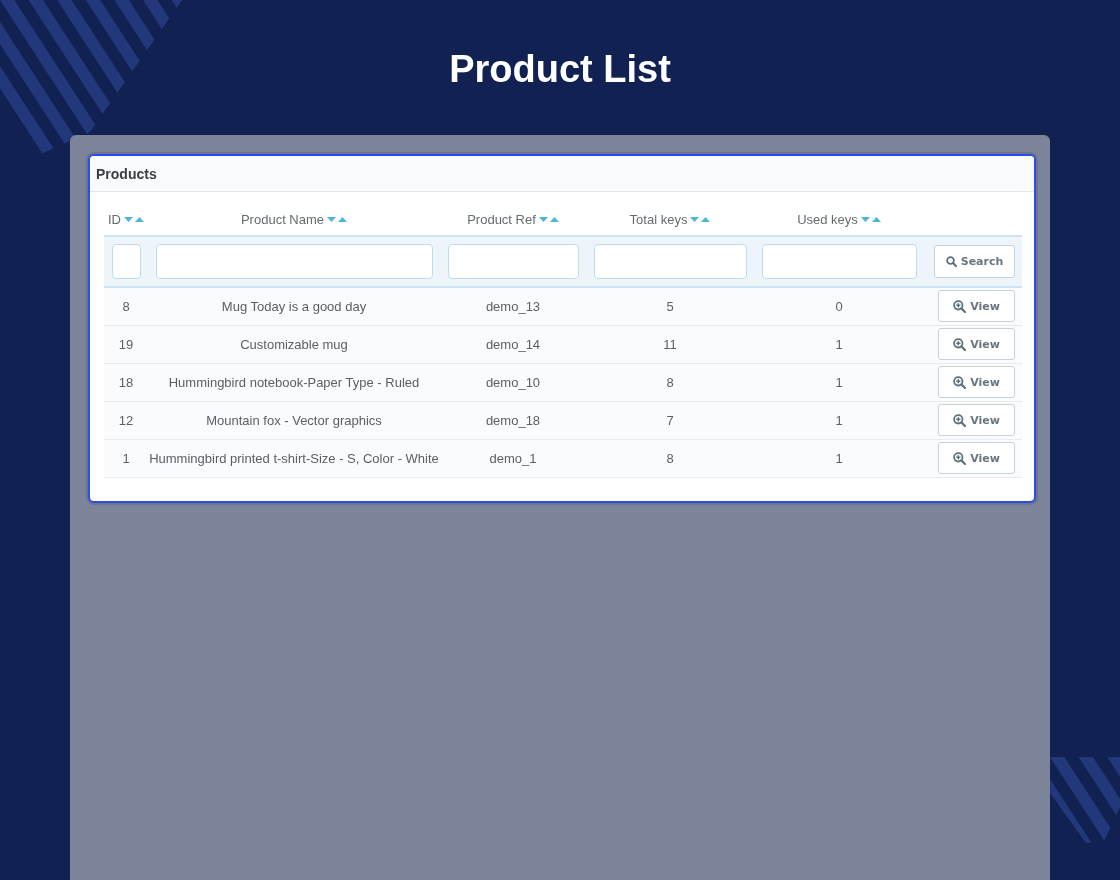 Image resolution: width=1120 pixels, height=880 pixels. I want to click on search-button: Search, so click(974, 261).